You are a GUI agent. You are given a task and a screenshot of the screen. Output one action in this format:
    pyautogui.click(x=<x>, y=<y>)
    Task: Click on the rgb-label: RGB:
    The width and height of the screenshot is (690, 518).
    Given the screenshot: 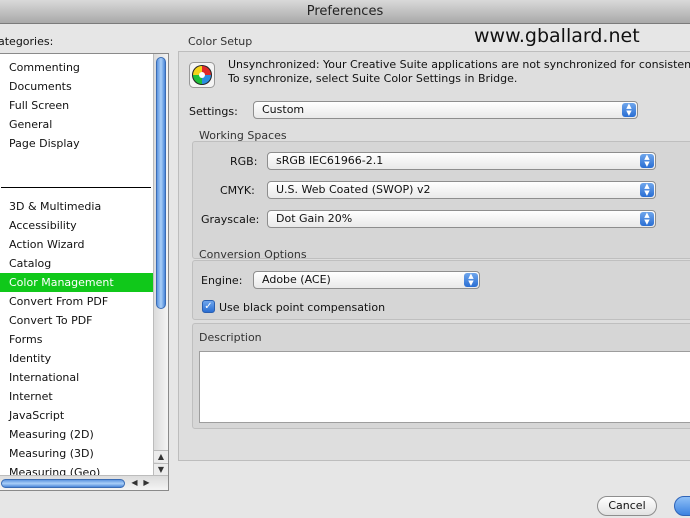 What is the action you would take?
    pyautogui.click(x=244, y=161)
    